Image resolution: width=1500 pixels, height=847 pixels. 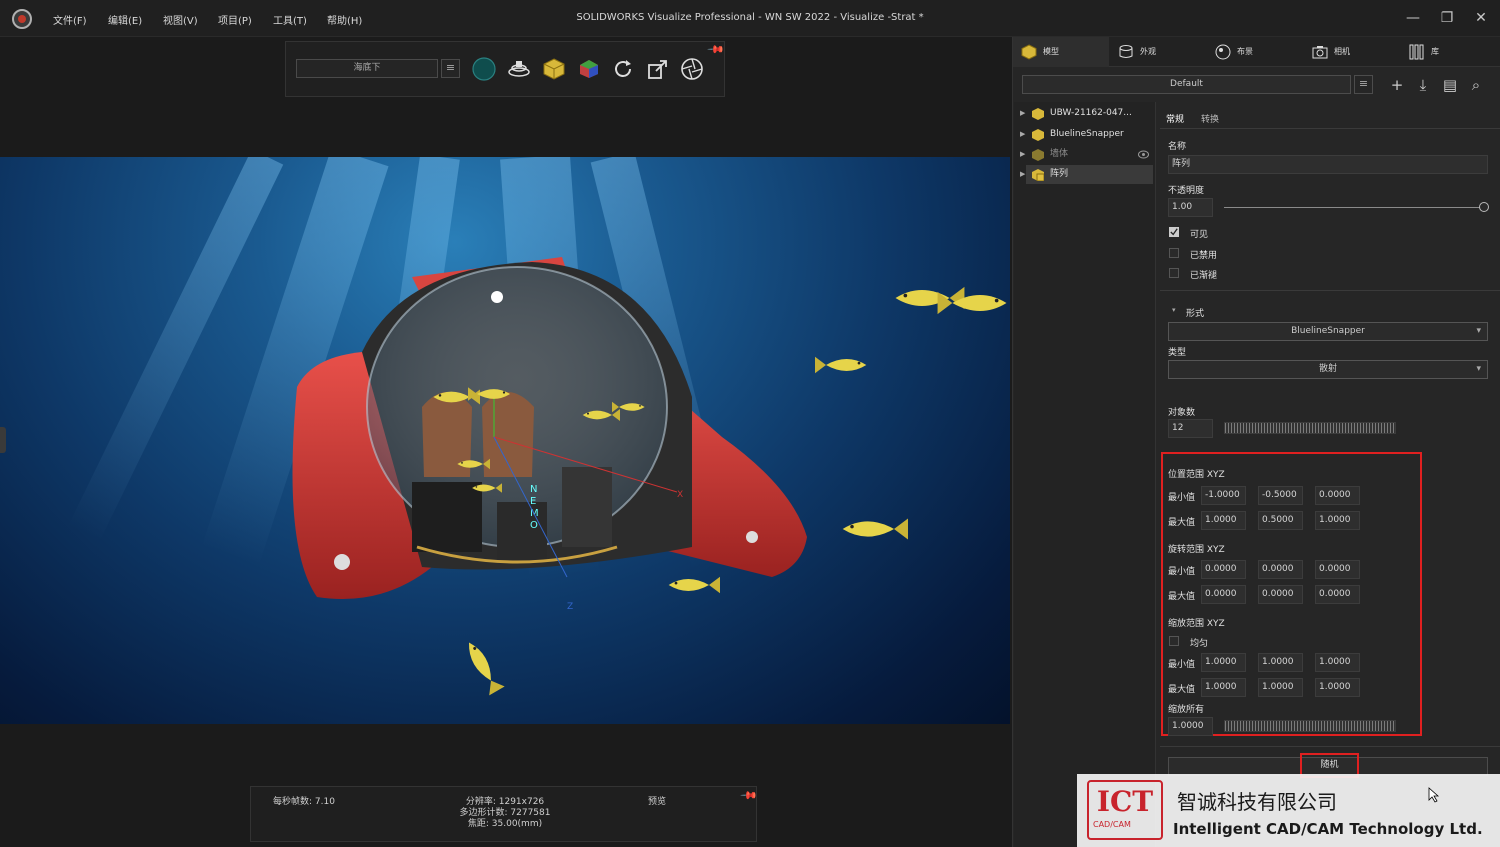 I want to click on menu-view: 视图(V), so click(x=180, y=19).